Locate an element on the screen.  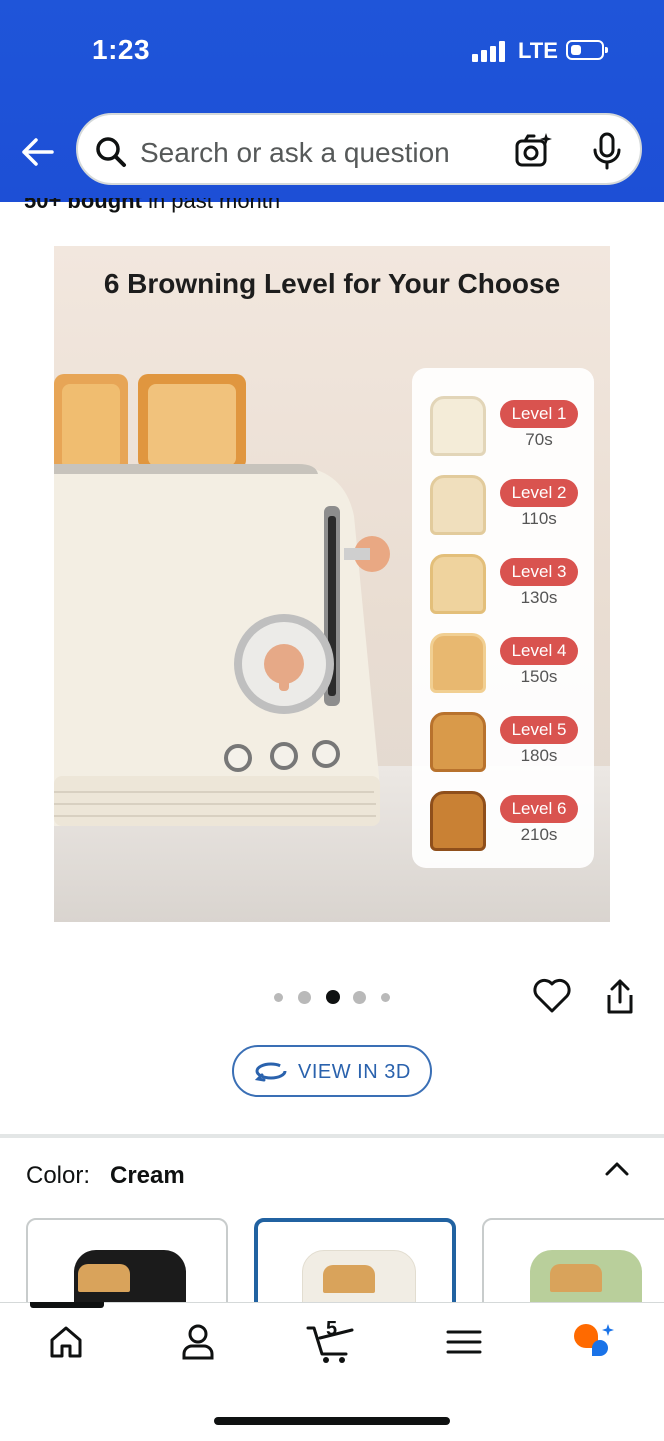
level-row-5: Level 5 180s is located at coordinates (503, 744).